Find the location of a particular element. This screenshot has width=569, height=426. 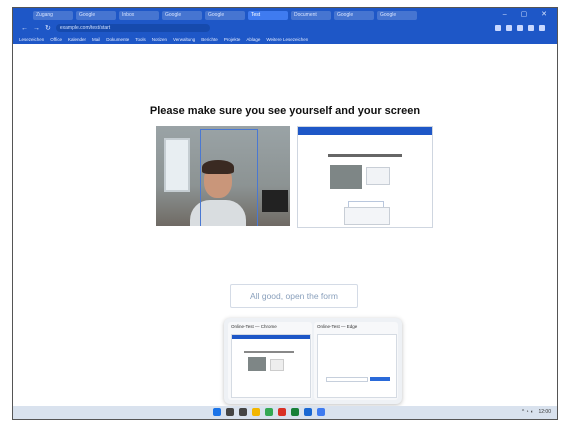

settings-icon is located at coordinates (321, 412).